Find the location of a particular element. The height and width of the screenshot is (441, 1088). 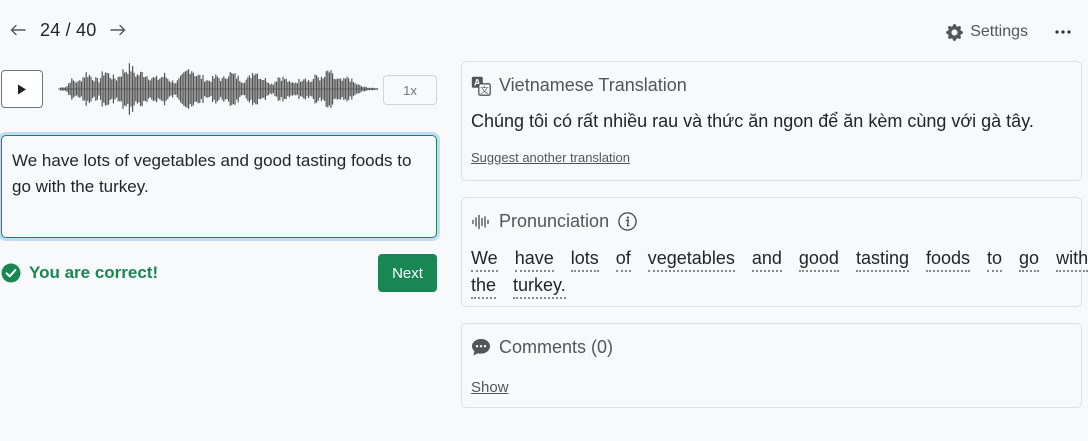

pronunciation-word: and is located at coordinates (766, 258).